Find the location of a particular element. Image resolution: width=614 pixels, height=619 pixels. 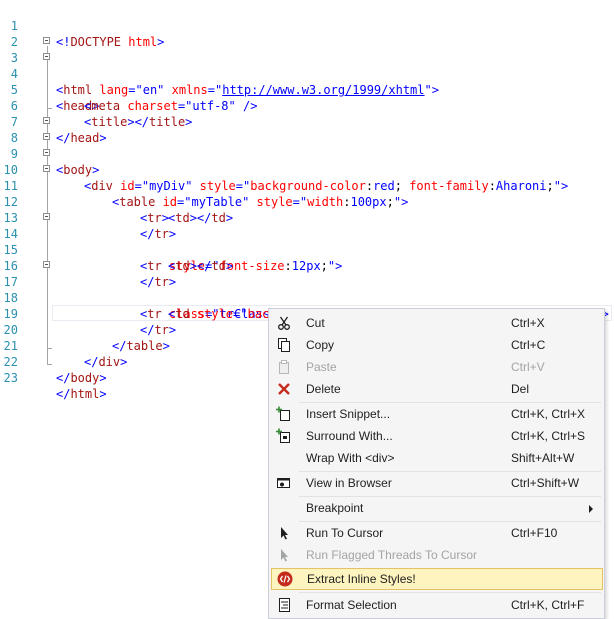

menu-item-shortcut: Ctrl+Shift+W is located at coordinates (545, 483).